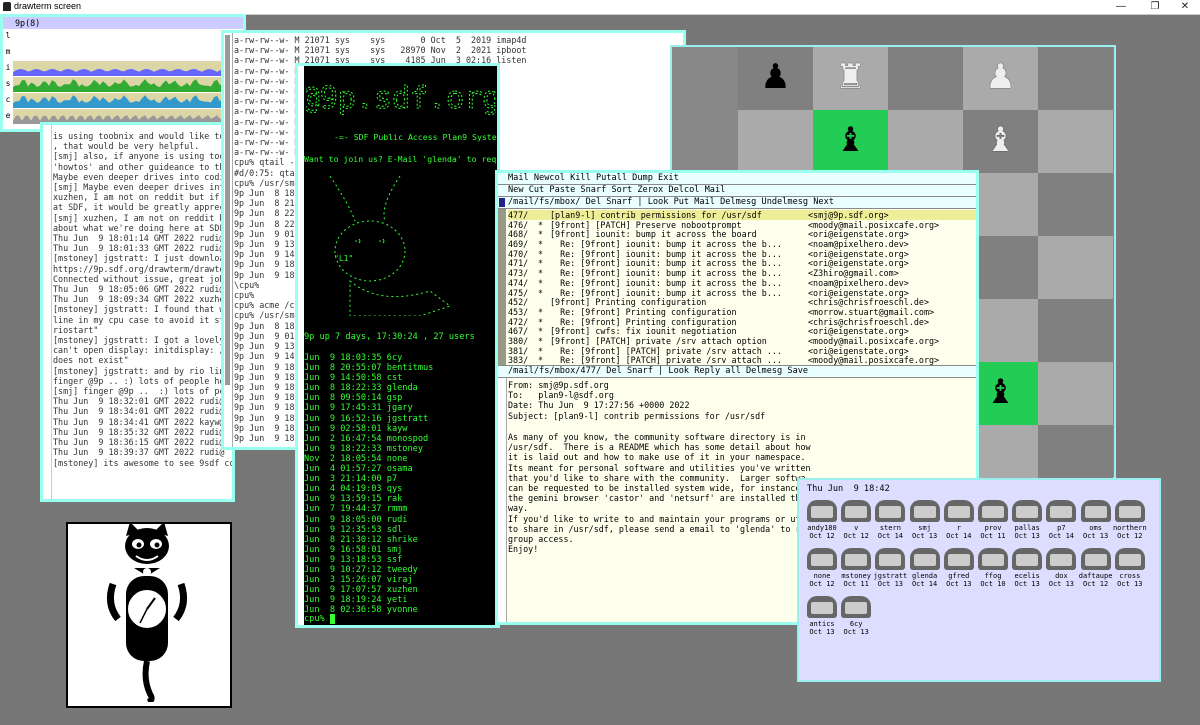 The height and width of the screenshot is (725, 1200). What do you see at coordinates (993, 536) in the screenshot?
I see `face-date: Oct 11` at bounding box center [993, 536].